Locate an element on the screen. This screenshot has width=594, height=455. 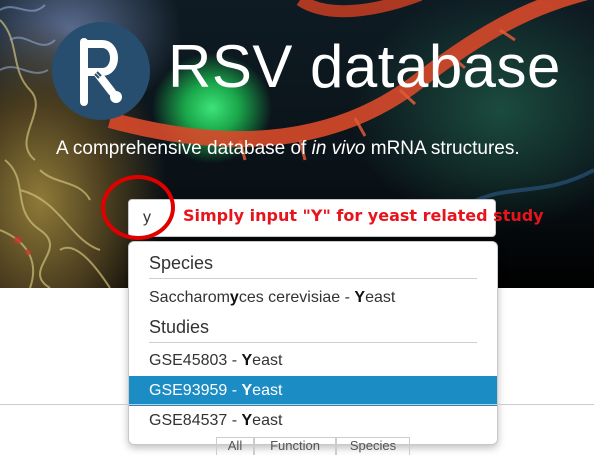
suggestion-species-saccharomyces: Saccharomyces cerevisiae - Yeast is located at coordinates (313, 298).